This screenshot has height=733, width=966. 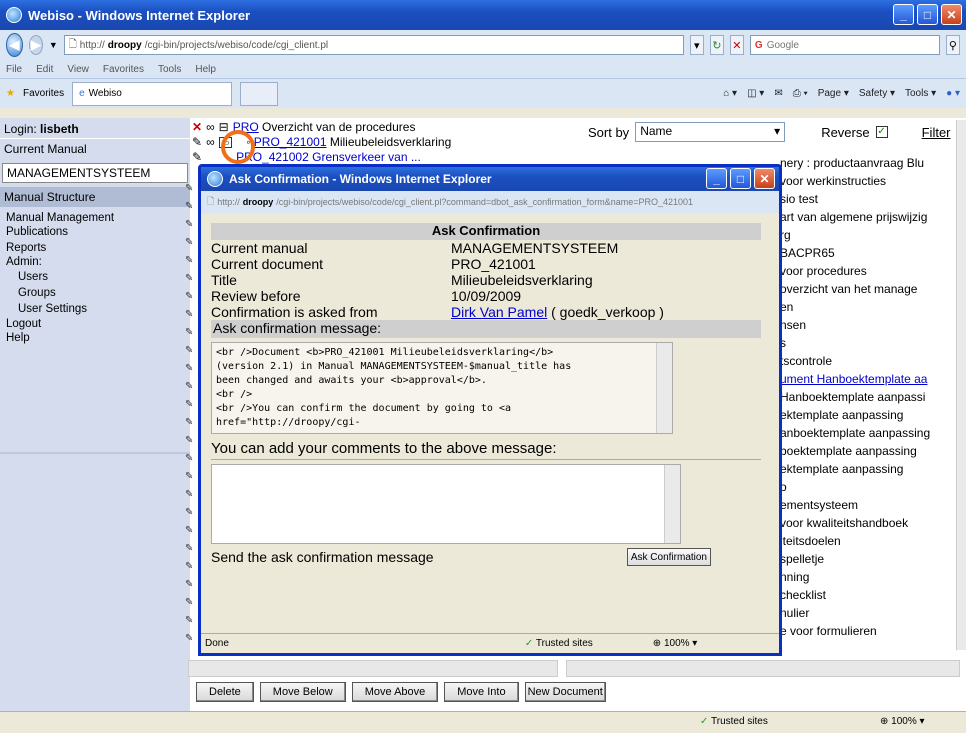 What do you see at coordinates (870, 289) in the screenshot?
I see `list-item: overzicht van het manage` at bounding box center [870, 289].